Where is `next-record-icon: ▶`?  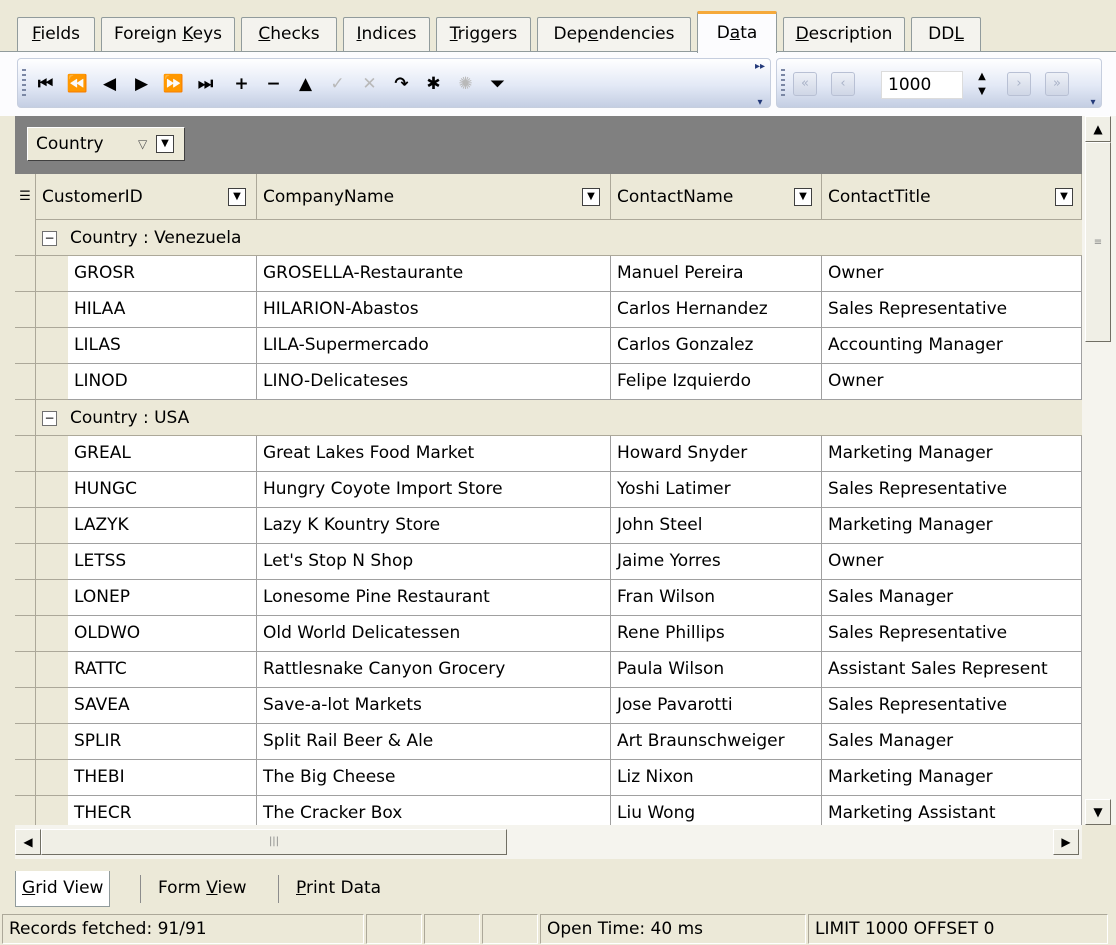
next-record-icon: ▶ is located at coordinates (141, 84).